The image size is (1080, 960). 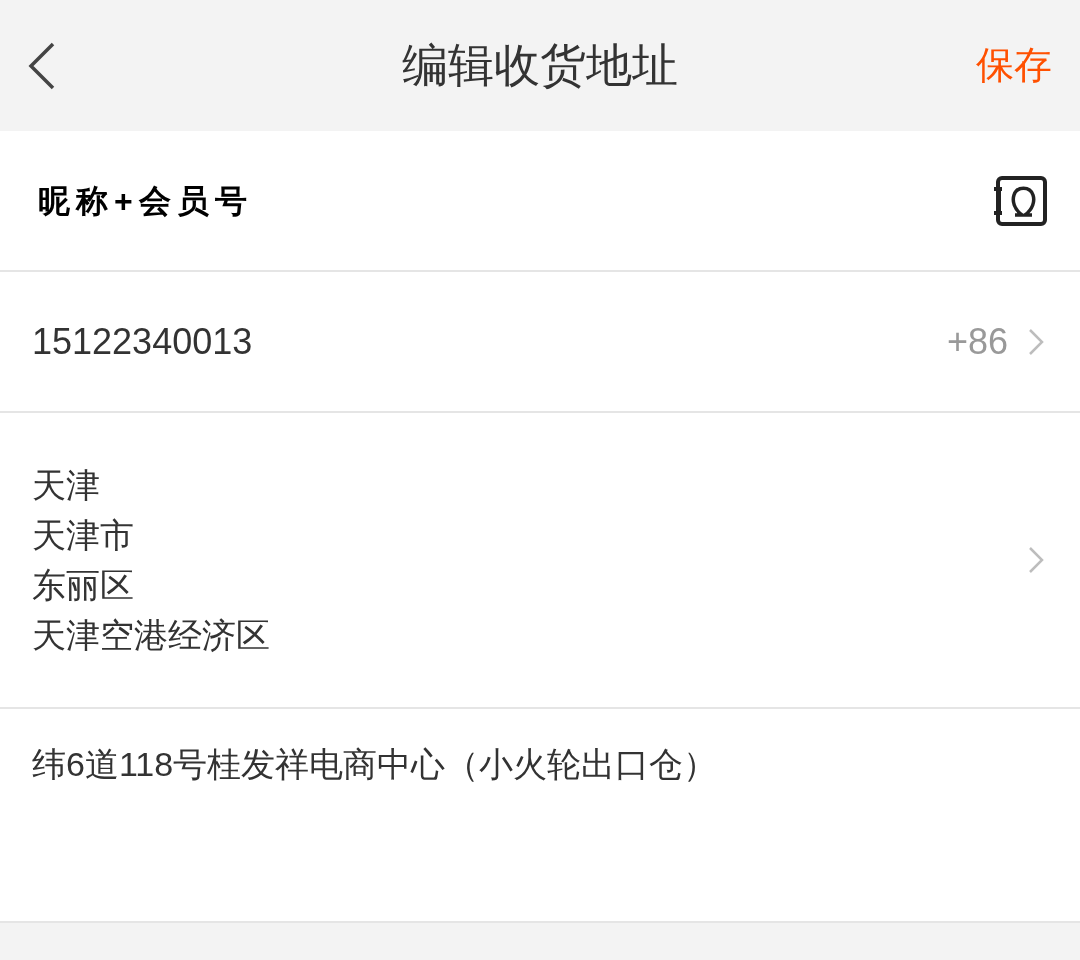 I want to click on name-field: 昵称+会员号, so click(x=145, y=200).